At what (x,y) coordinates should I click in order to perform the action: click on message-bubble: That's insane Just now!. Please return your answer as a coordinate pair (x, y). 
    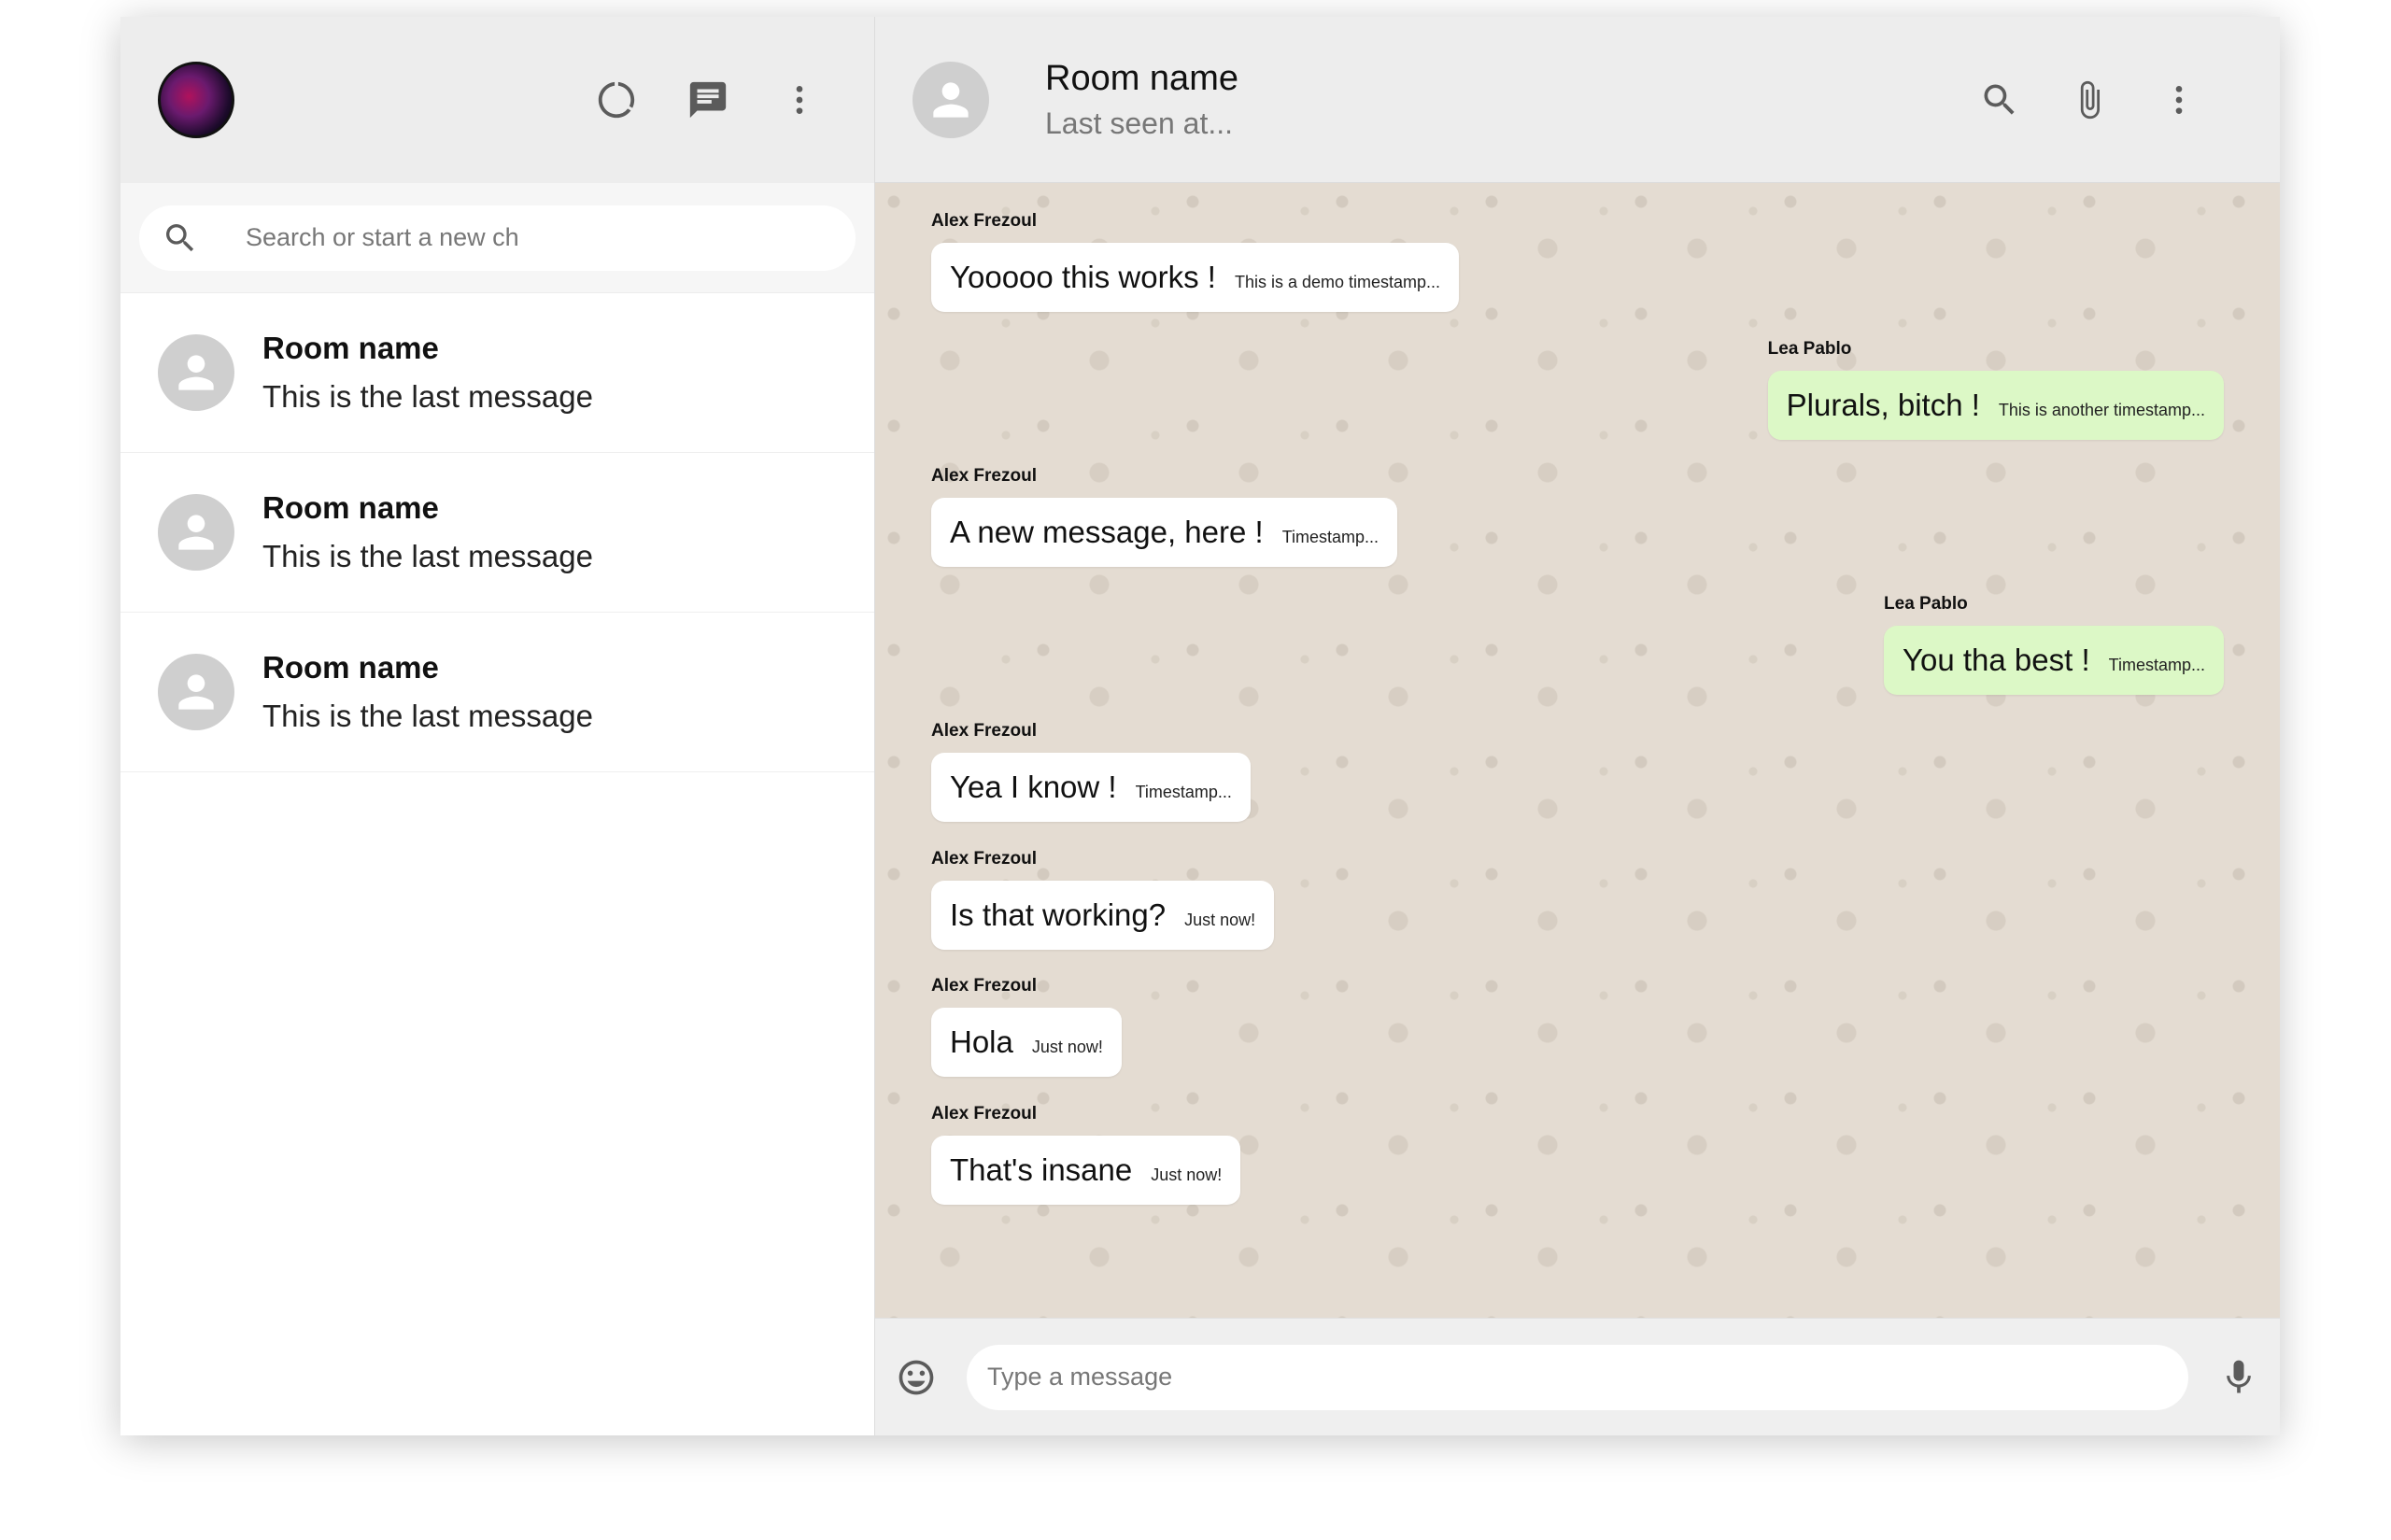
    Looking at the image, I should click on (1086, 1170).